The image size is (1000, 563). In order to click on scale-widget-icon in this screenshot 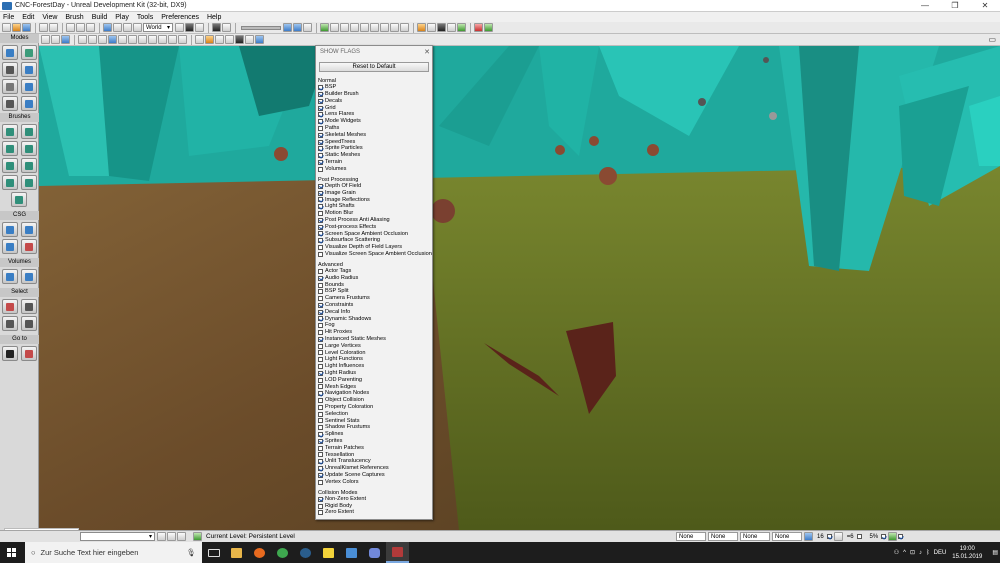, I will do `click(127, 27)`.